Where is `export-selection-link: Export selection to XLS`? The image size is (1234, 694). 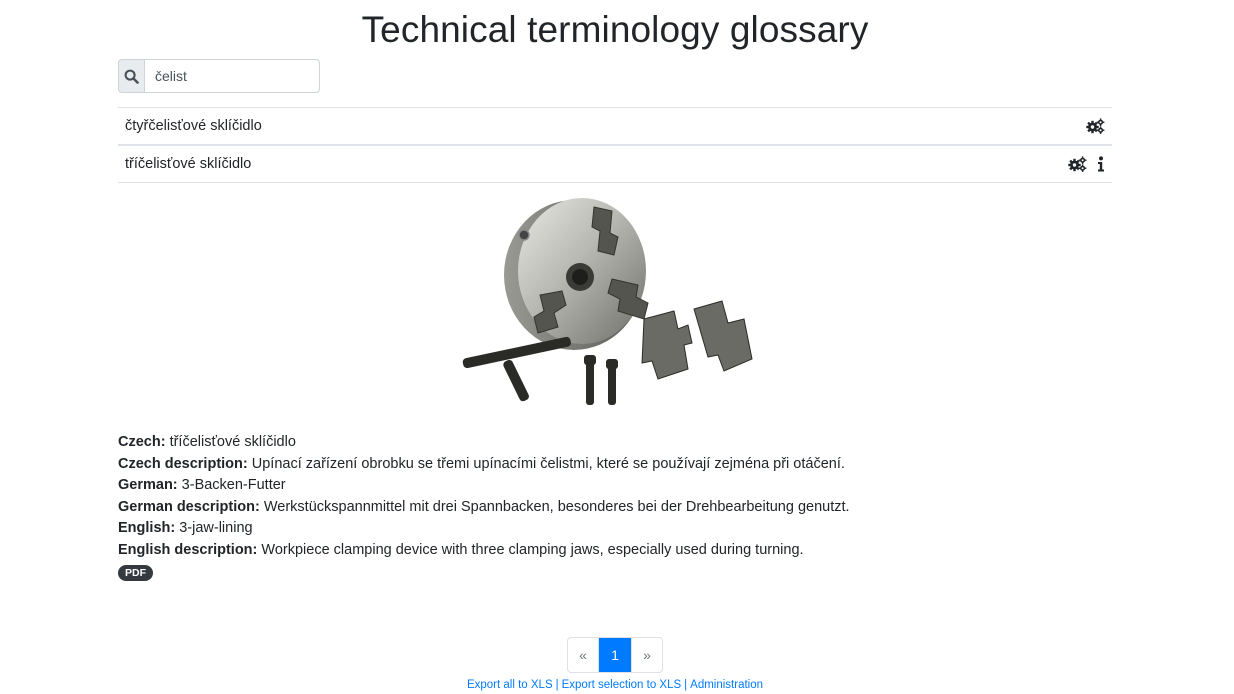
export-selection-link: Export selection to XLS is located at coordinates (622, 685).